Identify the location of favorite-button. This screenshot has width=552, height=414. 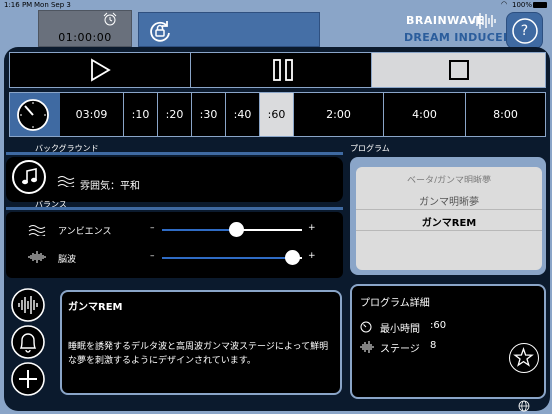
(524, 358).